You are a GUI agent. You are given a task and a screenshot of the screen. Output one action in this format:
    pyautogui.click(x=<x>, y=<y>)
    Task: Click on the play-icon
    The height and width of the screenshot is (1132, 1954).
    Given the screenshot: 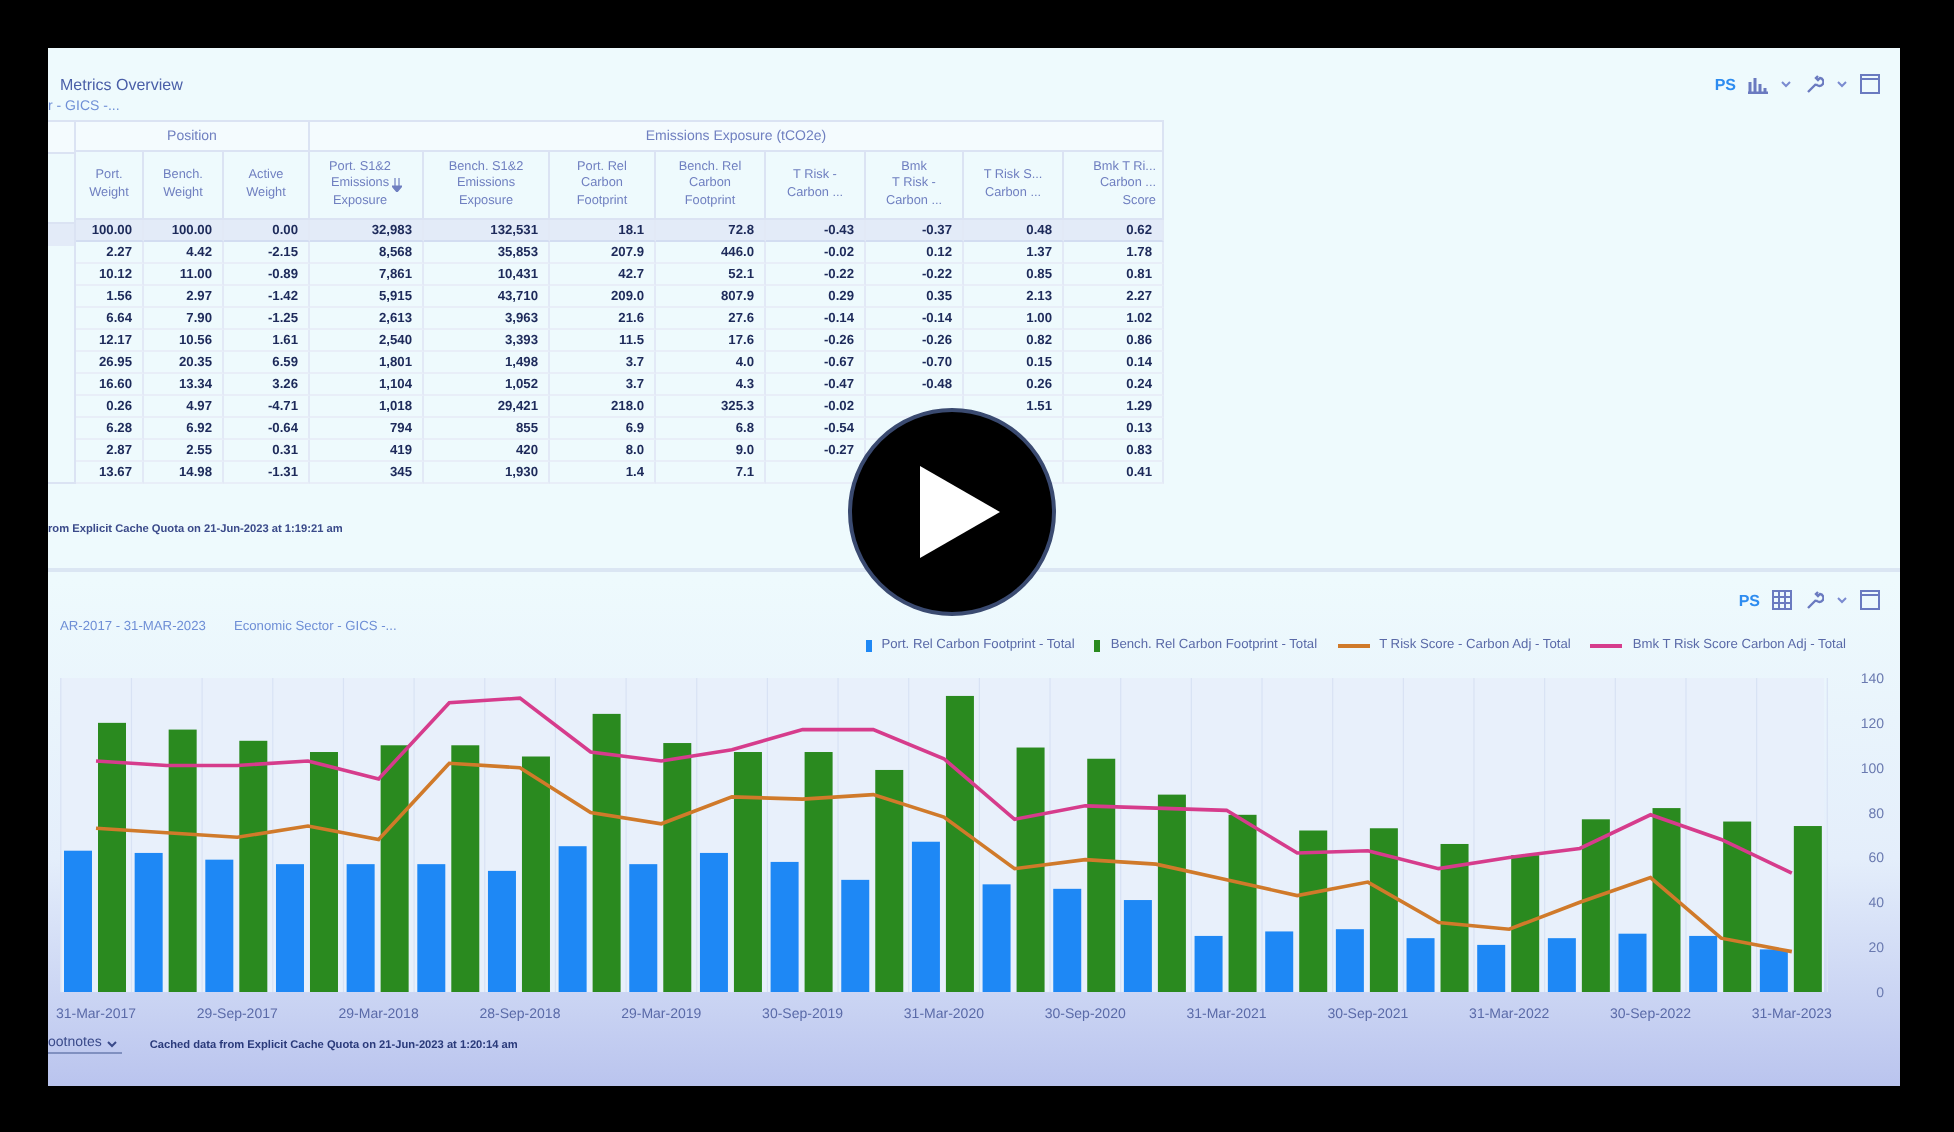 What is the action you would take?
    pyautogui.click(x=960, y=512)
    